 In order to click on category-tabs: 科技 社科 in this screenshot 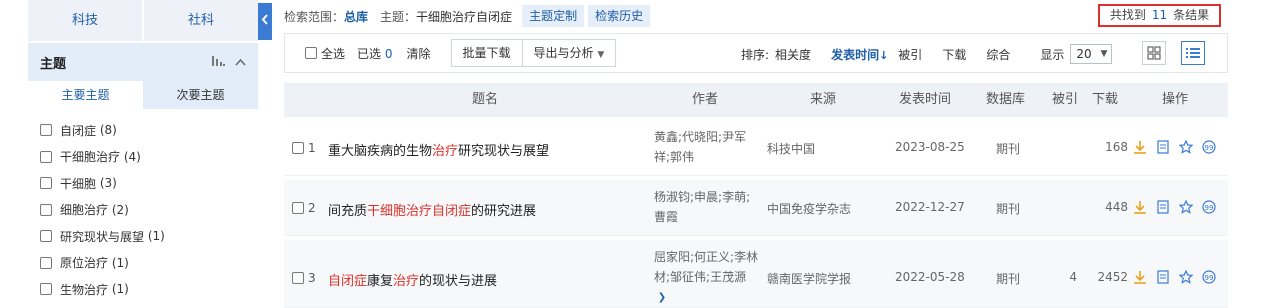, I will do `click(143, 20)`.